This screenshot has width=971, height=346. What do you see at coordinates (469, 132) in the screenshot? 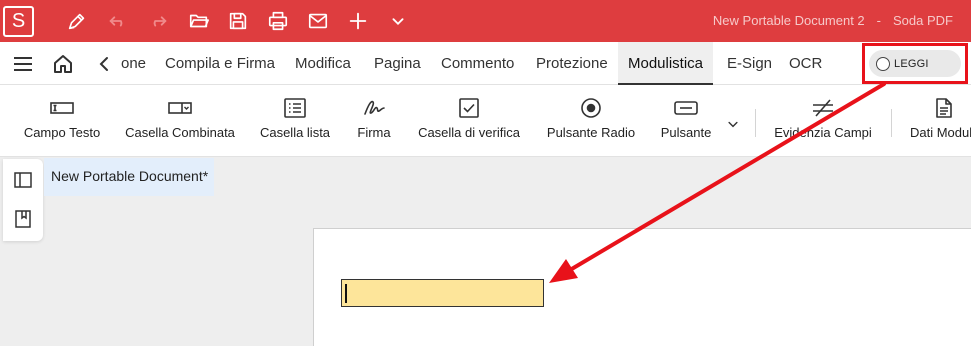
I see `checkbox-label: Casella di verifica` at bounding box center [469, 132].